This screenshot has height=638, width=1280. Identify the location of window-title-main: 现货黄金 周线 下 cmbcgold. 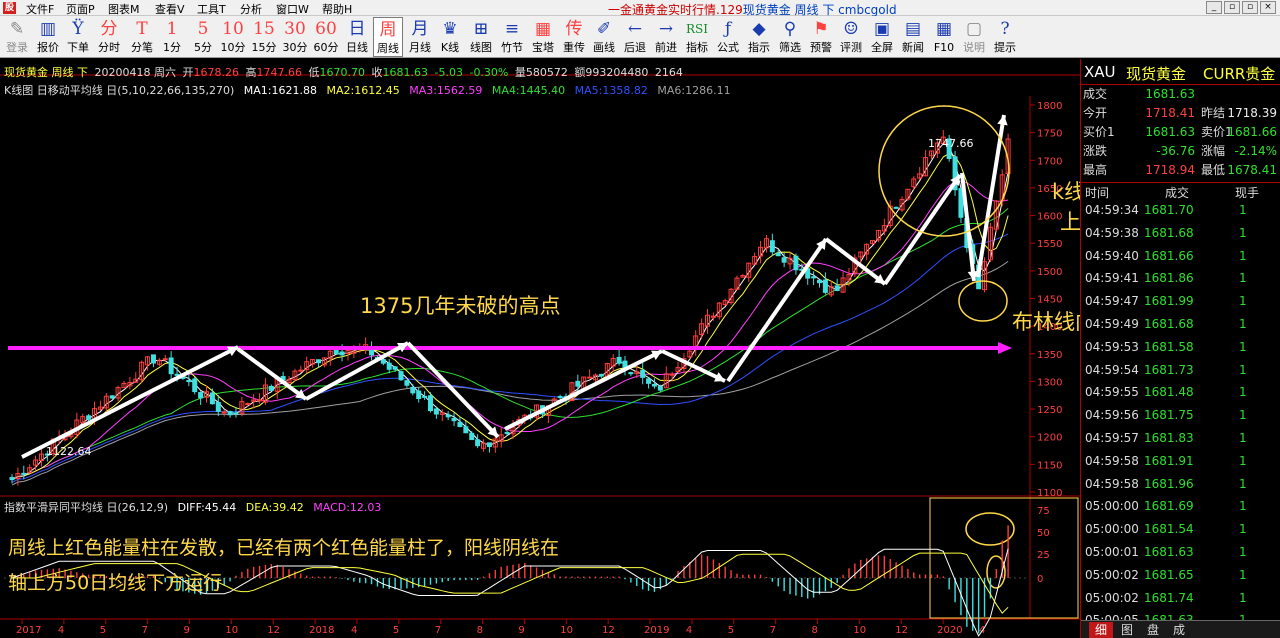
(819, 10).